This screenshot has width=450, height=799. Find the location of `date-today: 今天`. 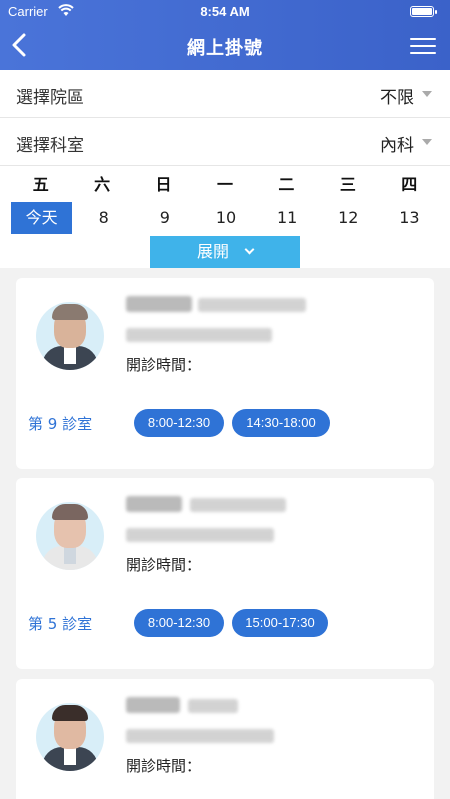

date-today: 今天 is located at coordinates (42, 218).